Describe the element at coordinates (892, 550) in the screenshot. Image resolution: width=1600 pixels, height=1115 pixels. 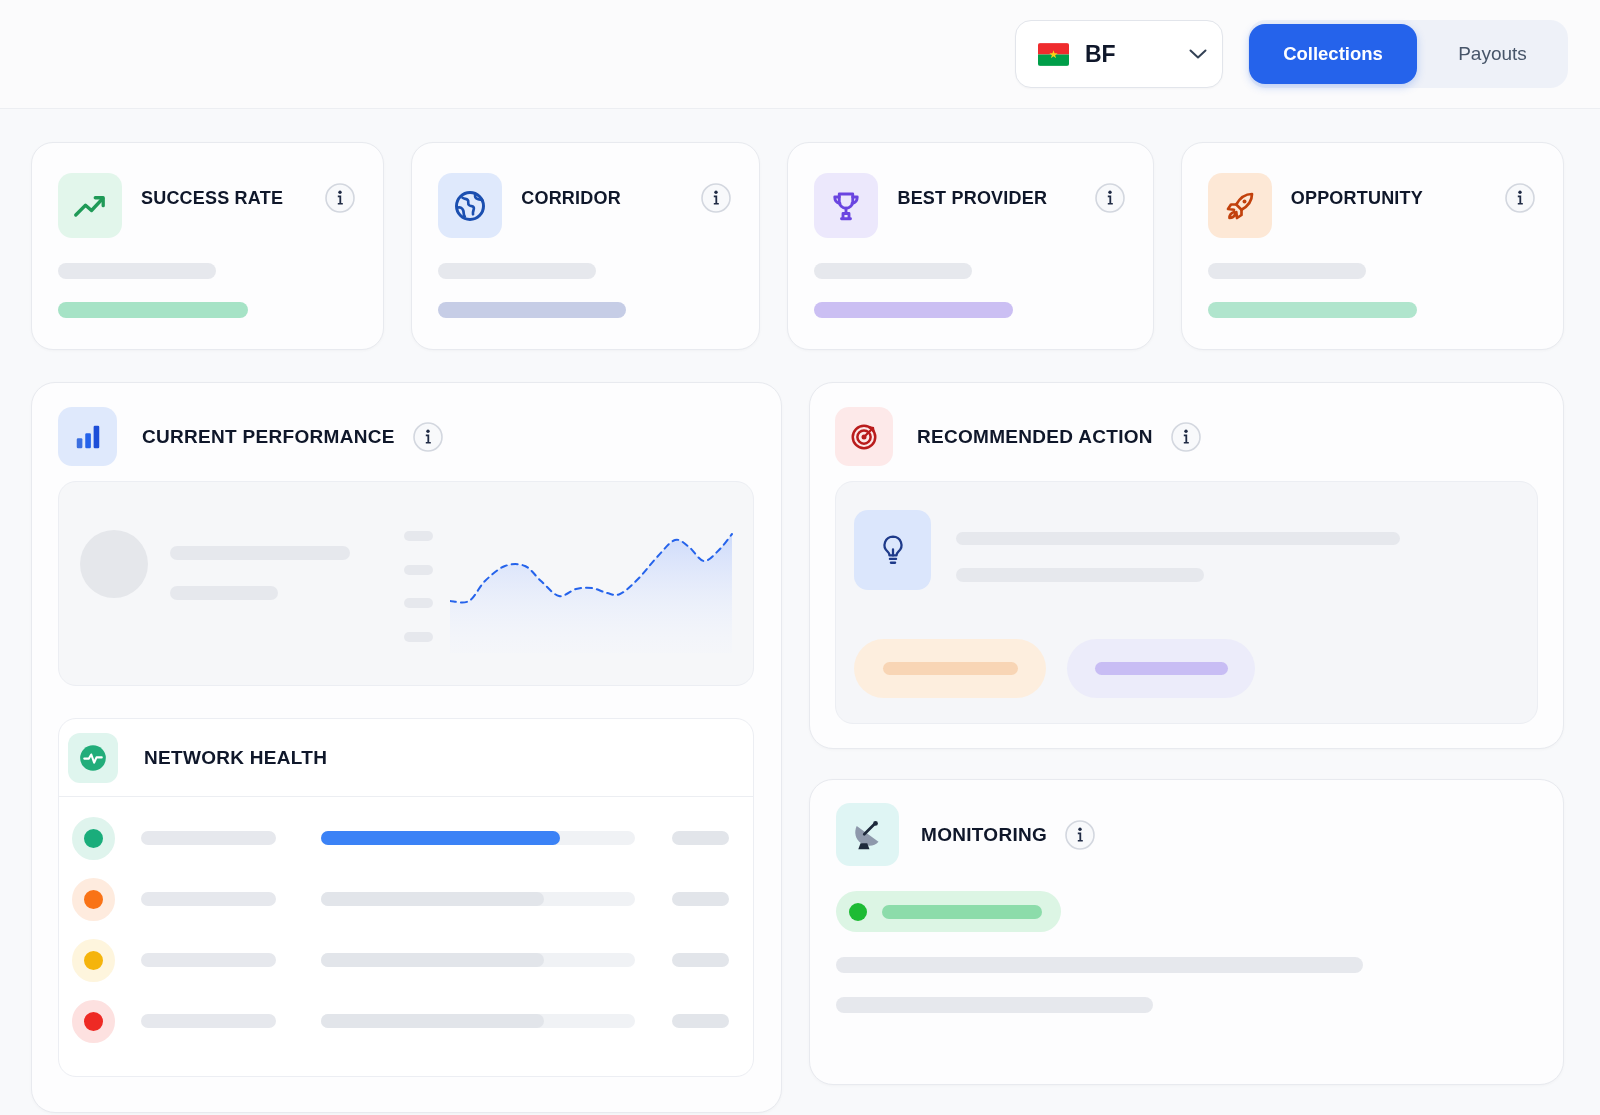
I see `lightbulb-icon` at that location.